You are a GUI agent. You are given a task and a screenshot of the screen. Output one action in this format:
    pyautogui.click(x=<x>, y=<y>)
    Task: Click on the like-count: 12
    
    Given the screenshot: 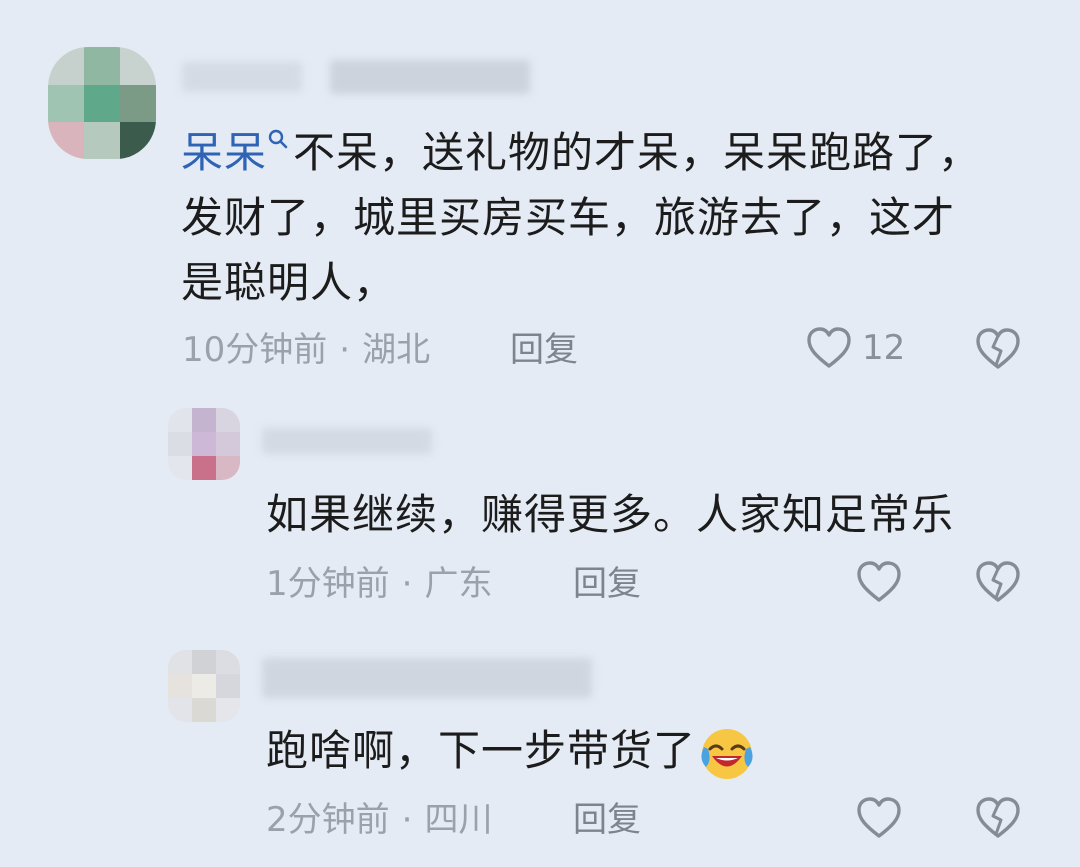 What is the action you would take?
    pyautogui.click(x=884, y=348)
    